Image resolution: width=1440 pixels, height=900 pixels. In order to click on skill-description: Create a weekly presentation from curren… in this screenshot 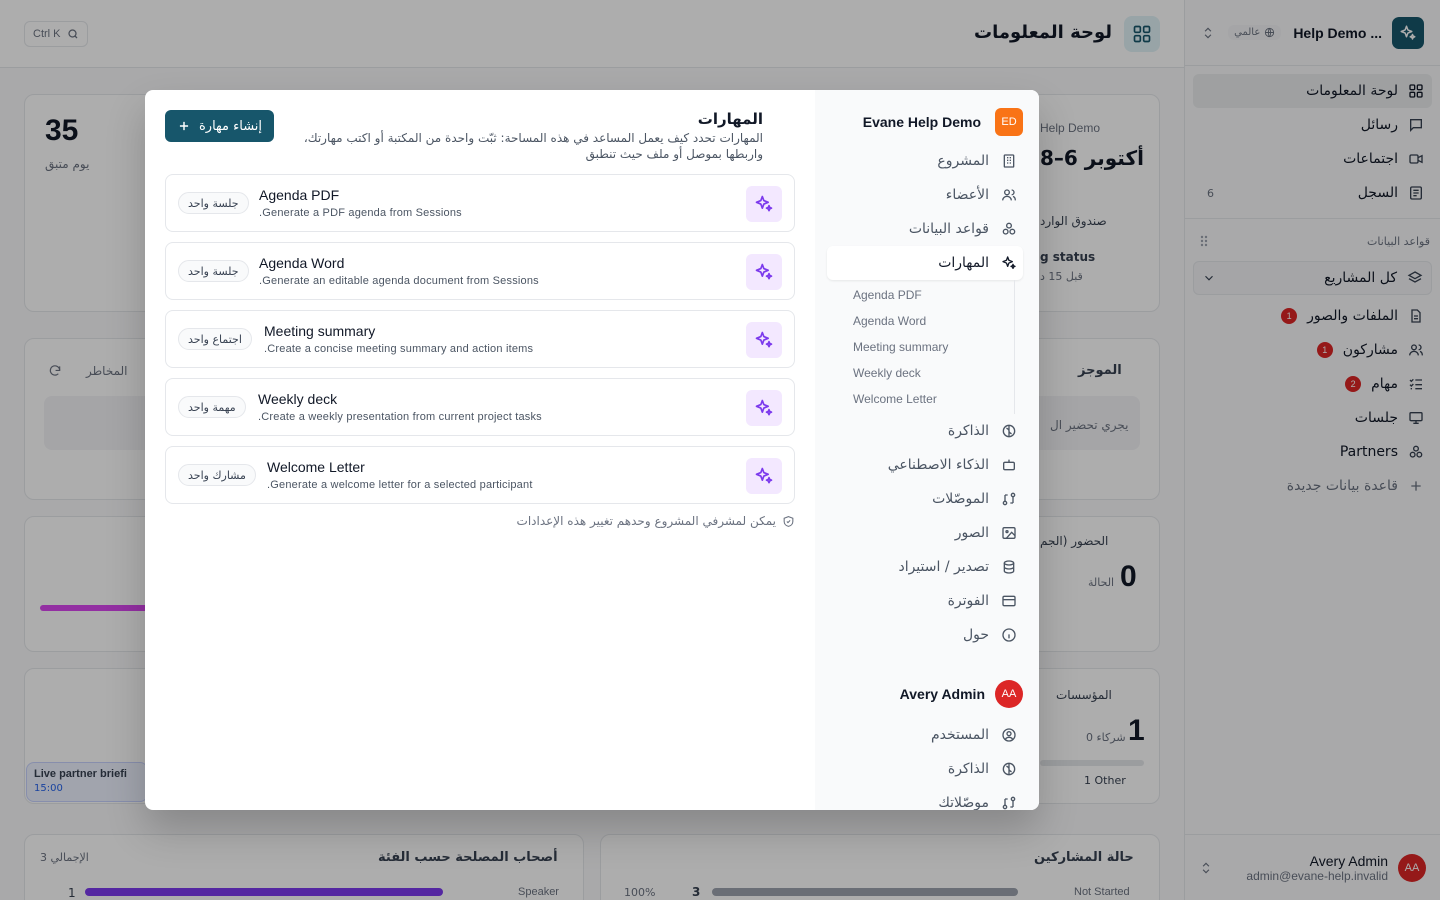, I will do `click(400, 417)`.